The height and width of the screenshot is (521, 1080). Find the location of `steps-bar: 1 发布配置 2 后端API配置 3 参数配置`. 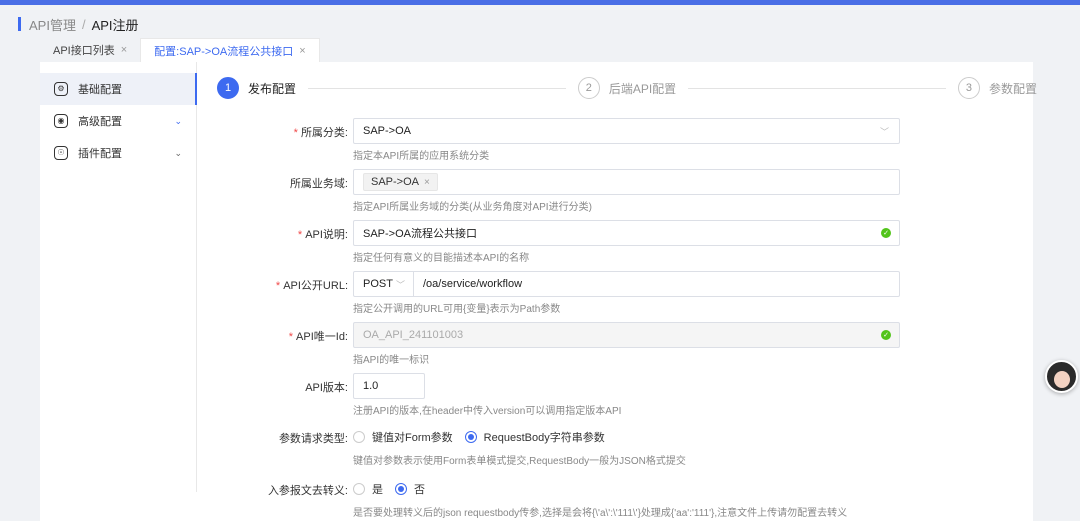

steps-bar: 1 发布配置 2 后端API配置 3 参数配置 is located at coordinates (627, 88).